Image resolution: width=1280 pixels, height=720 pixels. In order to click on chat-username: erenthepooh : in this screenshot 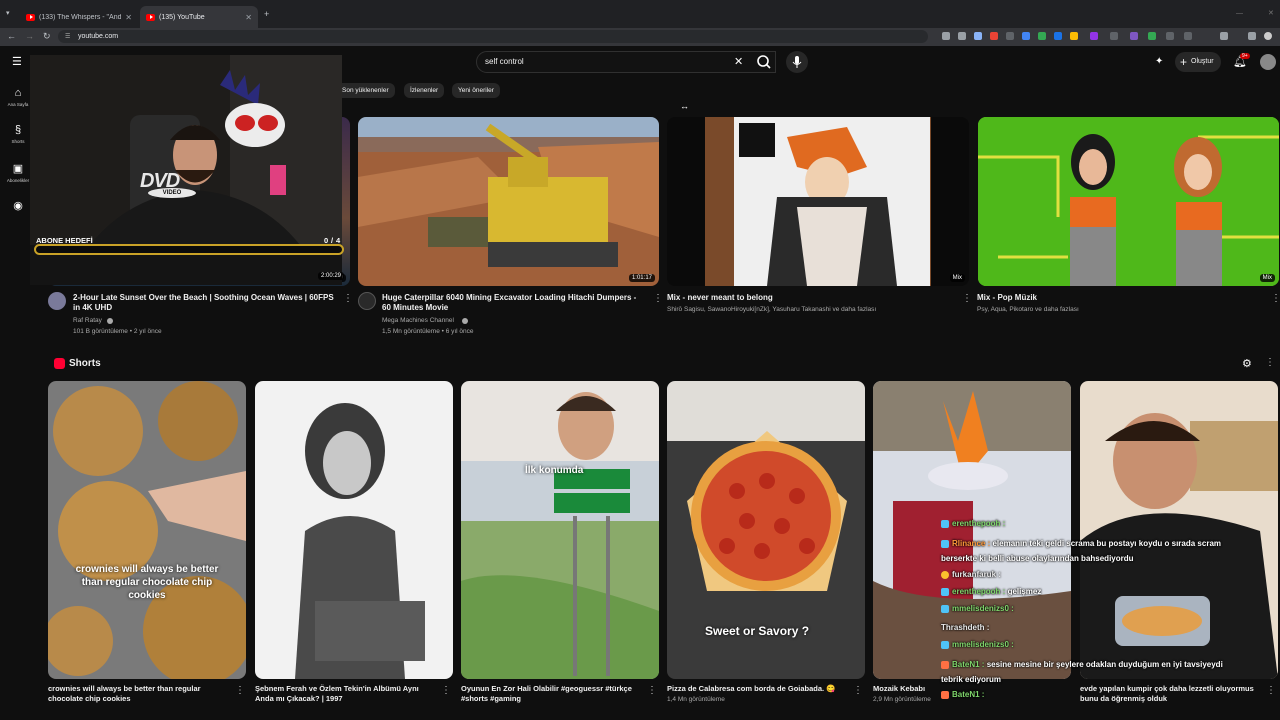, I will do `click(979, 591)`.